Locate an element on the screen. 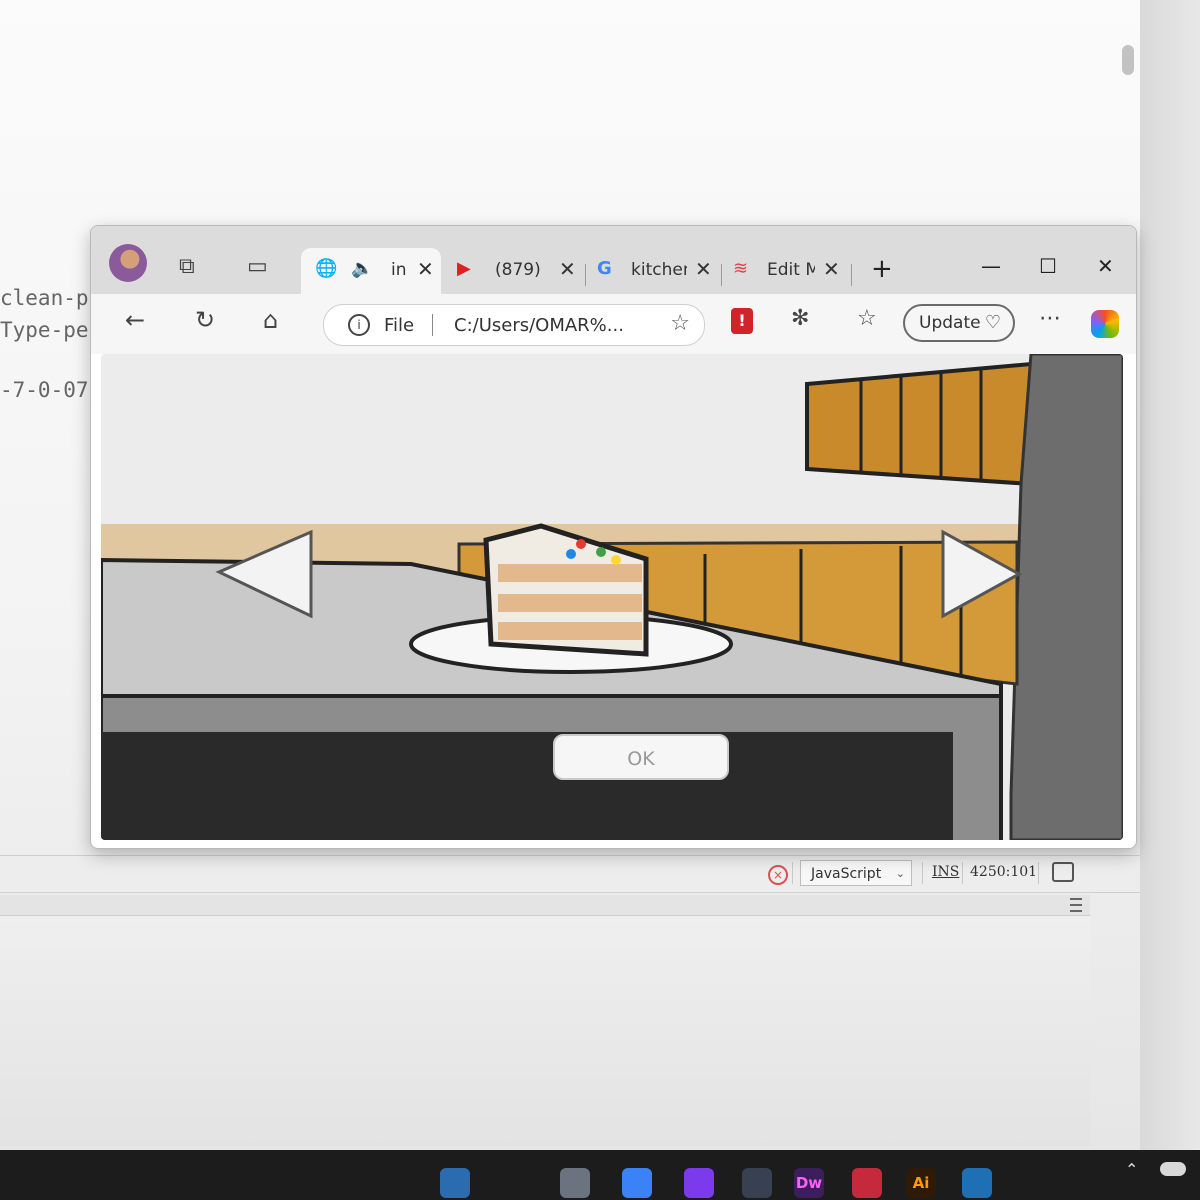 This screenshot has height=1200, width=1200. steam-icon is located at coordinates (757, 1183).